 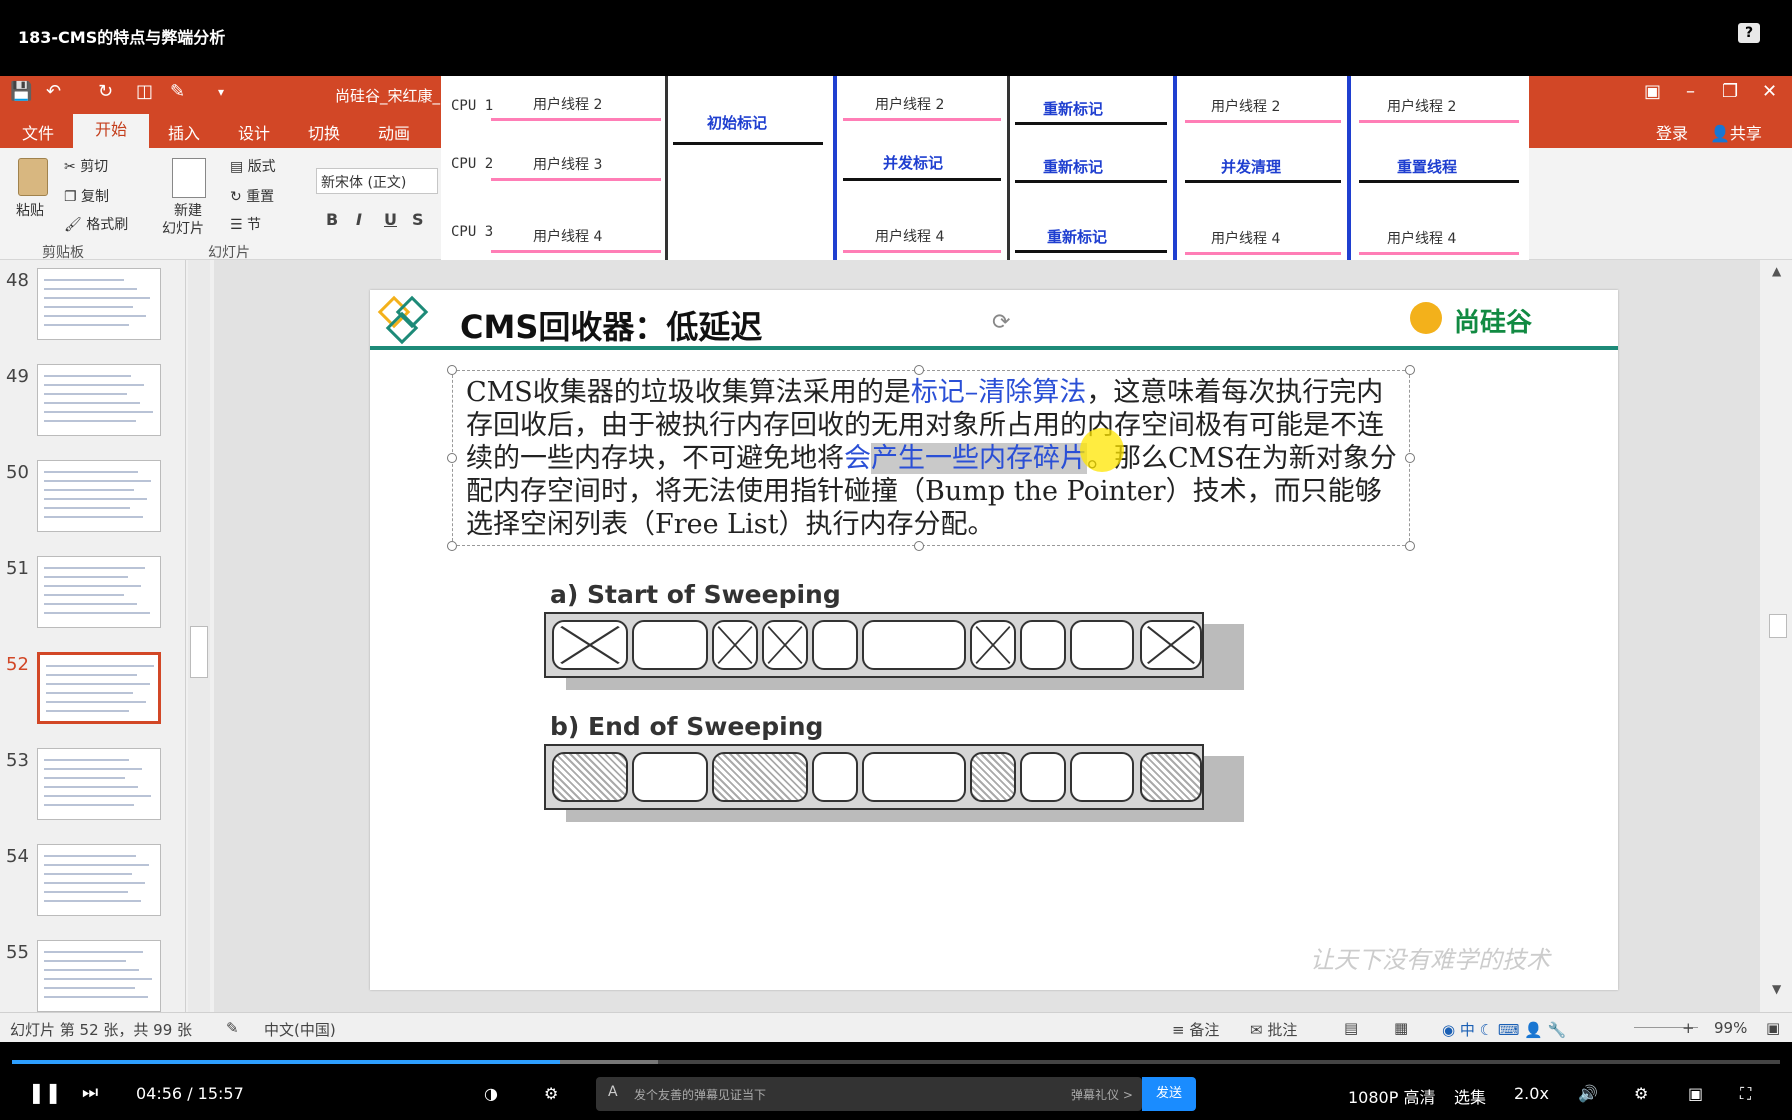 I want to click on language-indicator: 中文(中国), so click(x=300, y=1029).